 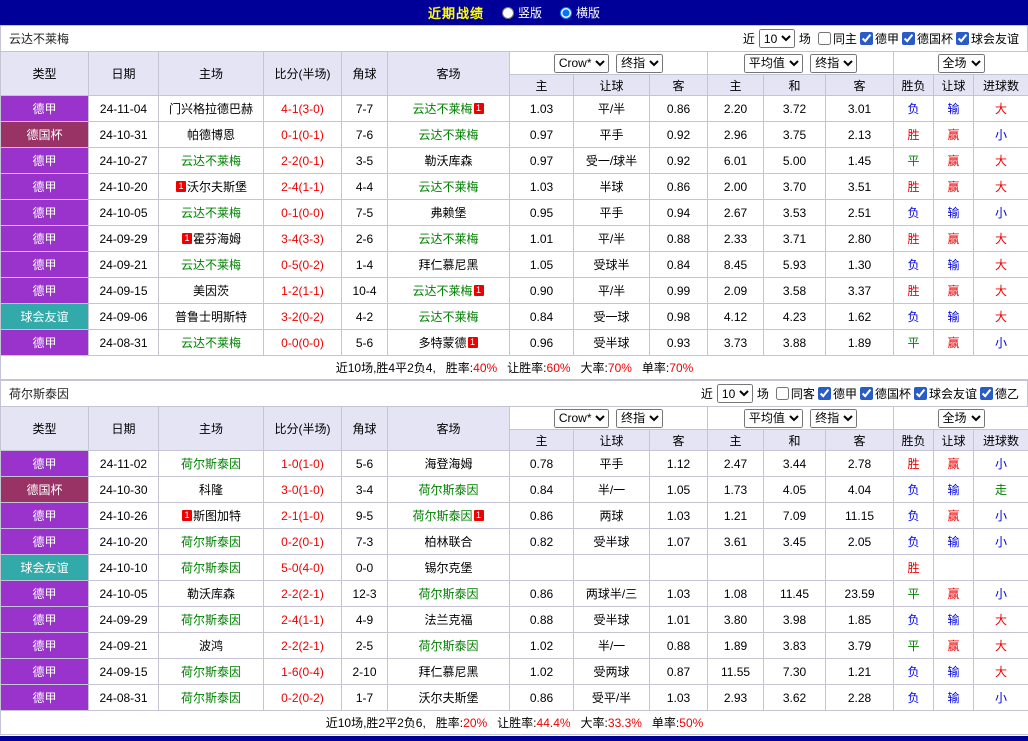 I want to click on date-cell: 24-10-26, so click(x=124, y=516).